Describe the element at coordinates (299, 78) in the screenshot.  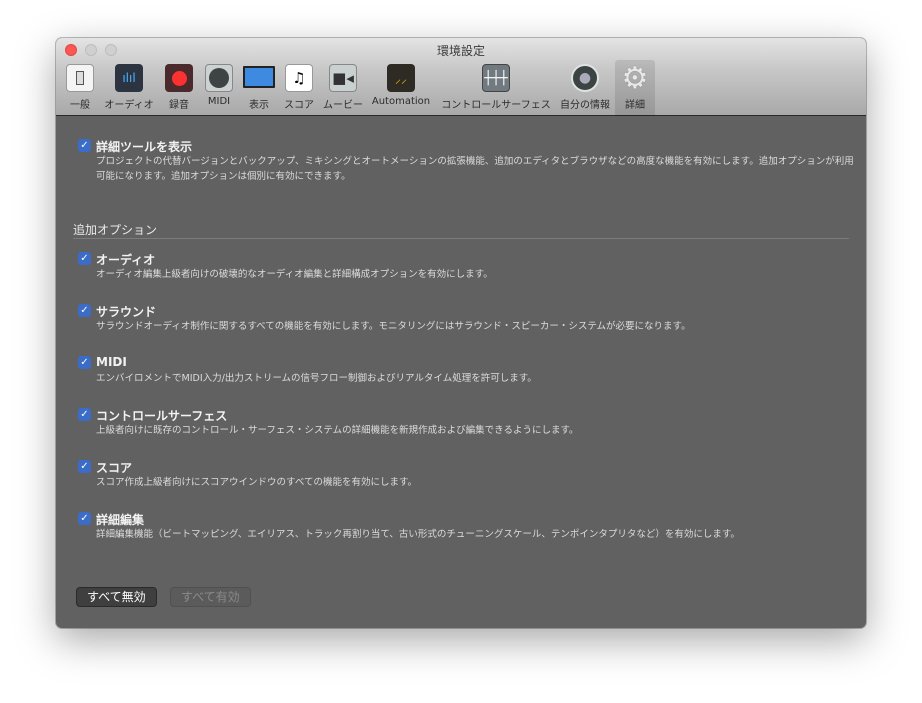
I see `music-note-icon: ♫` at that location.